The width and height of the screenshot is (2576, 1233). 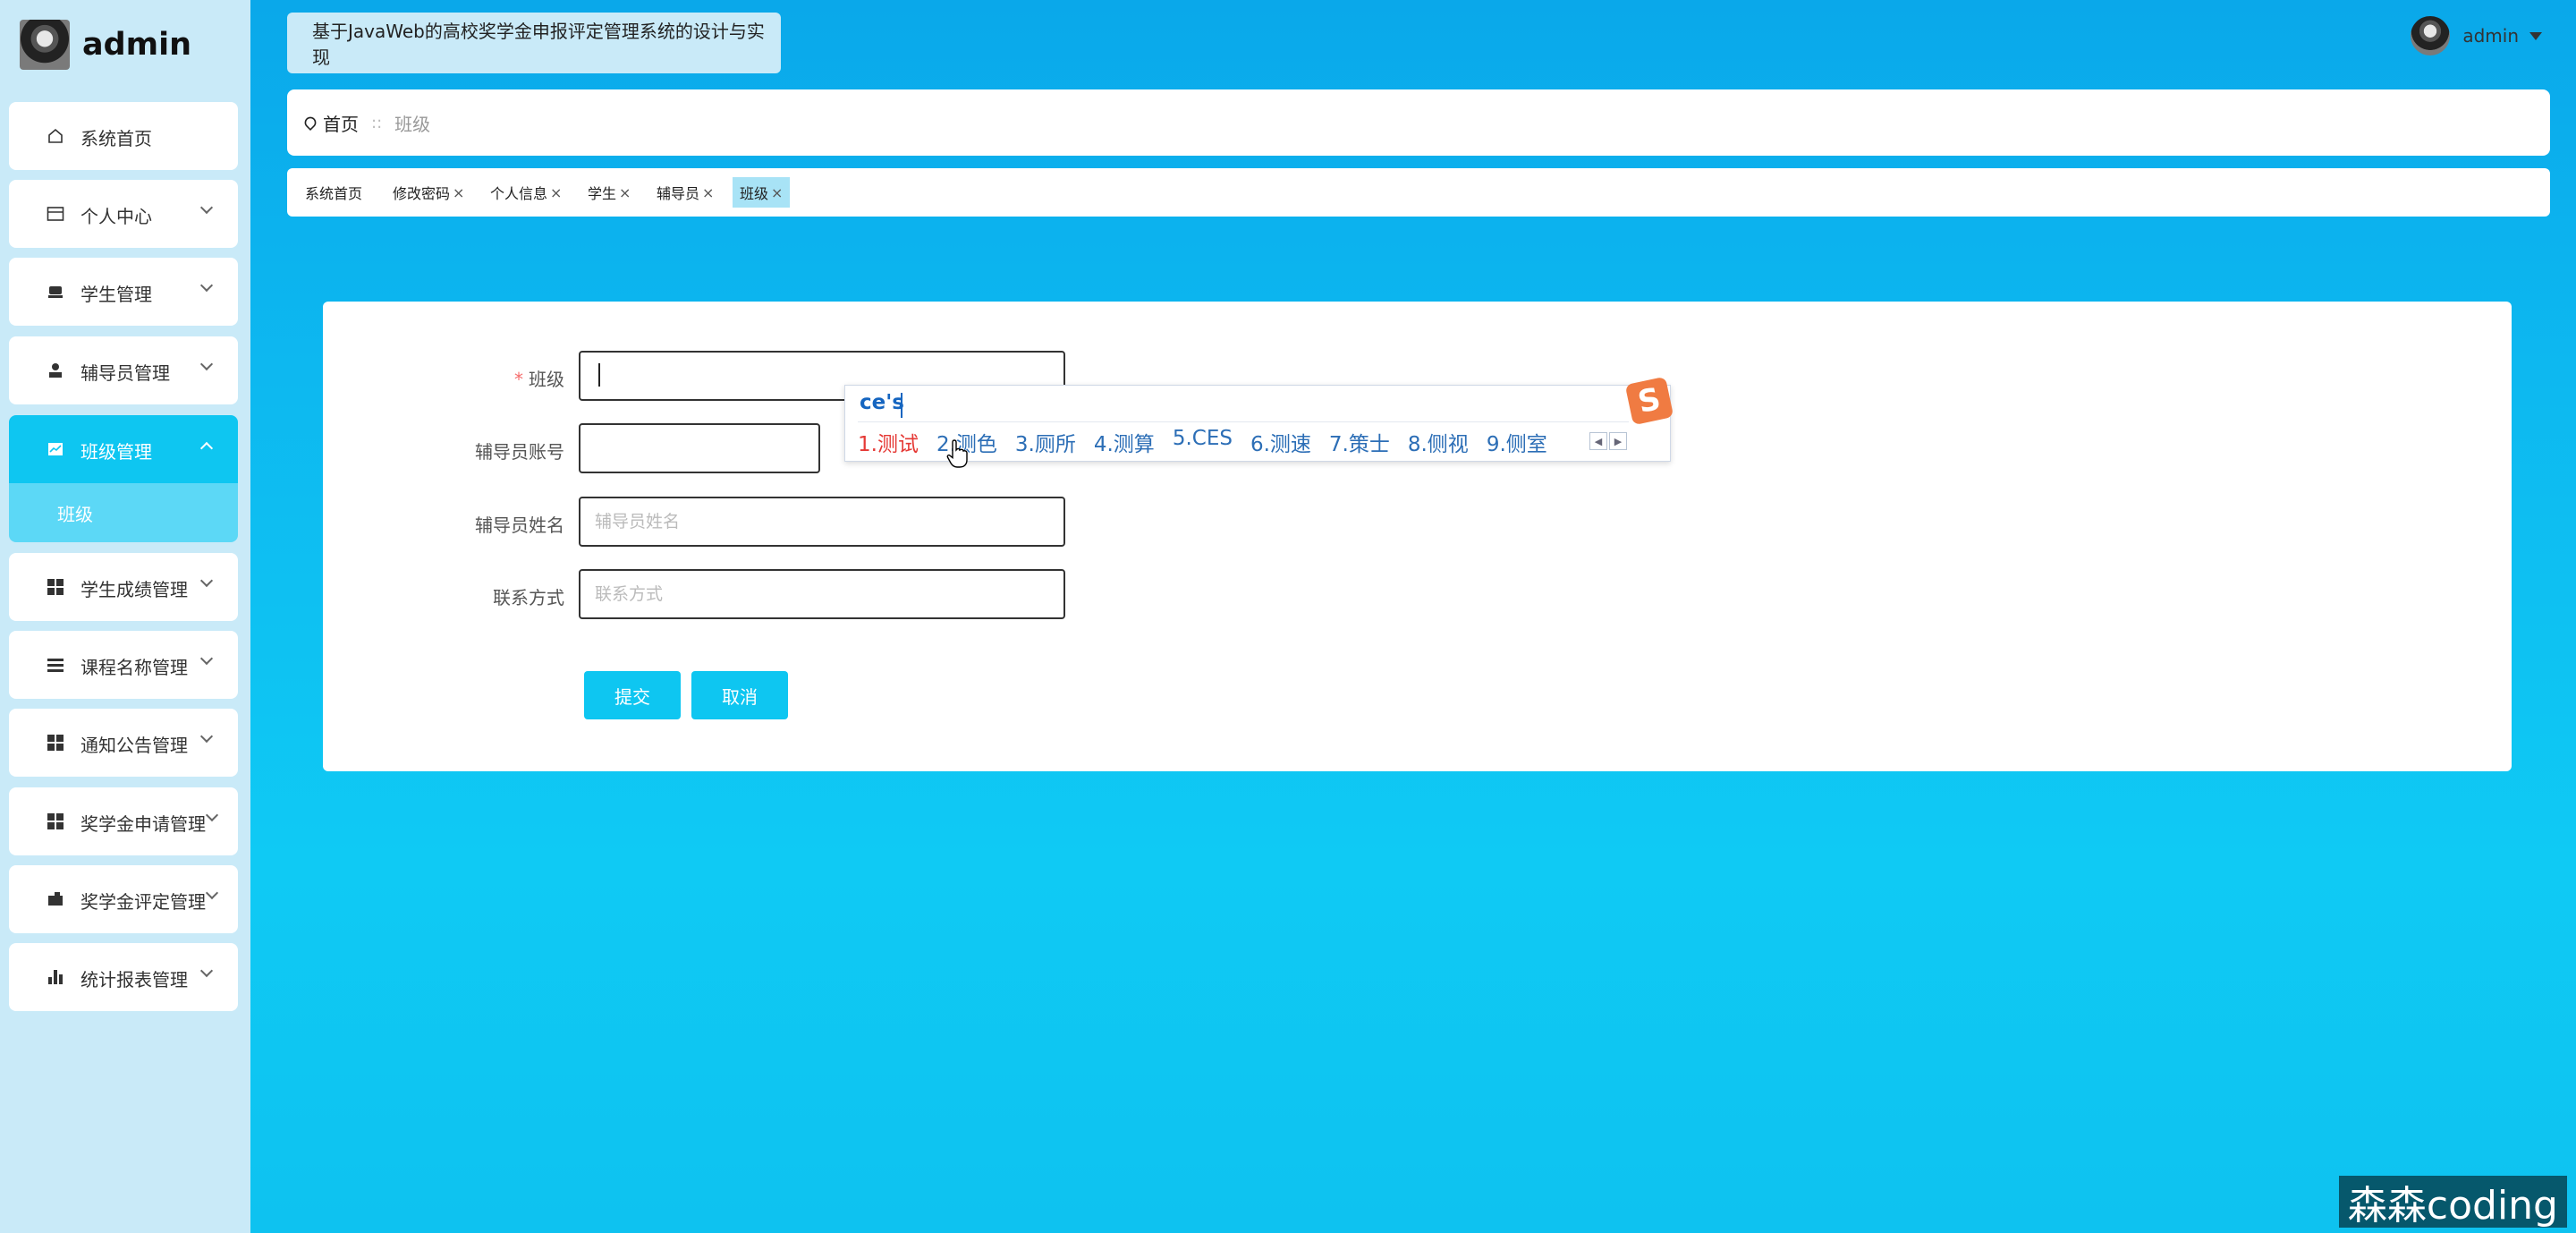 I want to click on chevron-up-icon, so click(x=206, y=448).